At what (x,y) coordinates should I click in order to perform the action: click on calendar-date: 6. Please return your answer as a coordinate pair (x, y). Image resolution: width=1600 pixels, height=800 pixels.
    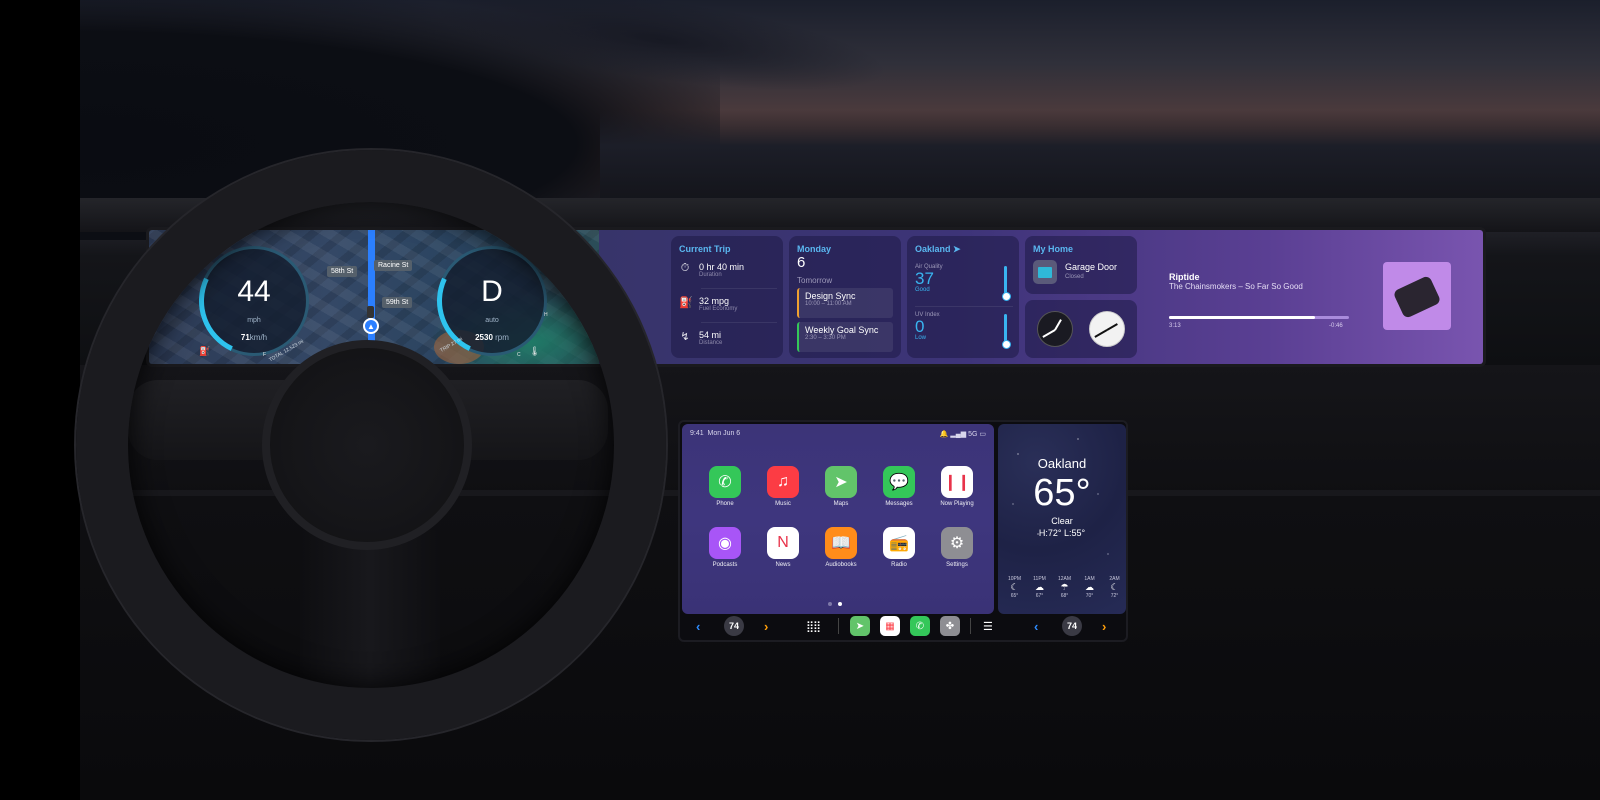
    Looking at the image, I should click on (801, 262).